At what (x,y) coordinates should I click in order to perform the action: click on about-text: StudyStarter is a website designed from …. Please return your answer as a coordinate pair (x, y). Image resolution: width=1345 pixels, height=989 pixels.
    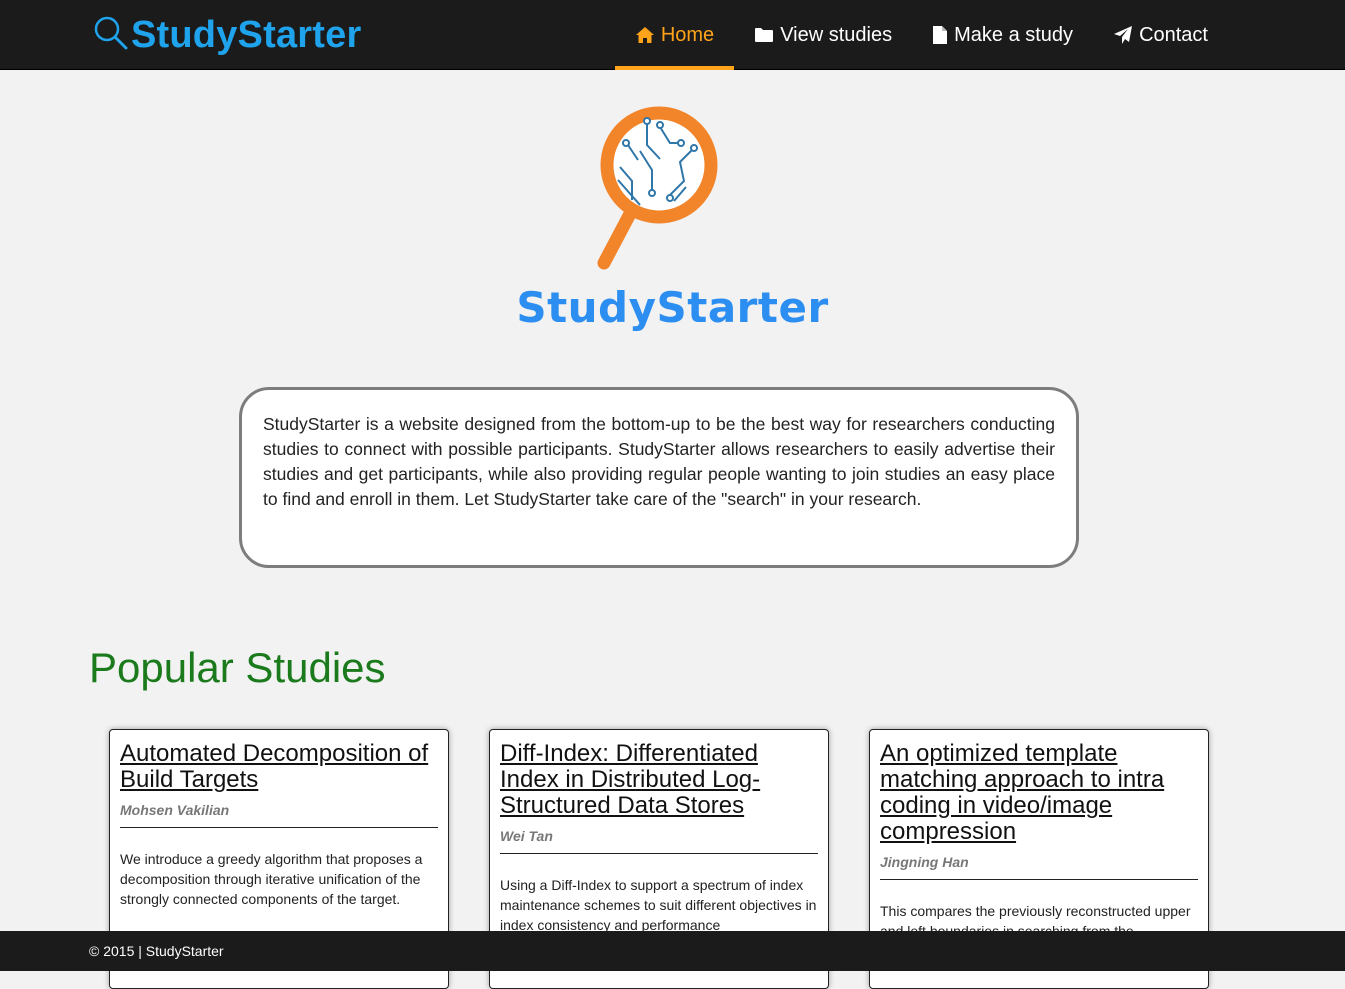
    Looking at the image, I should click on (659, 461).